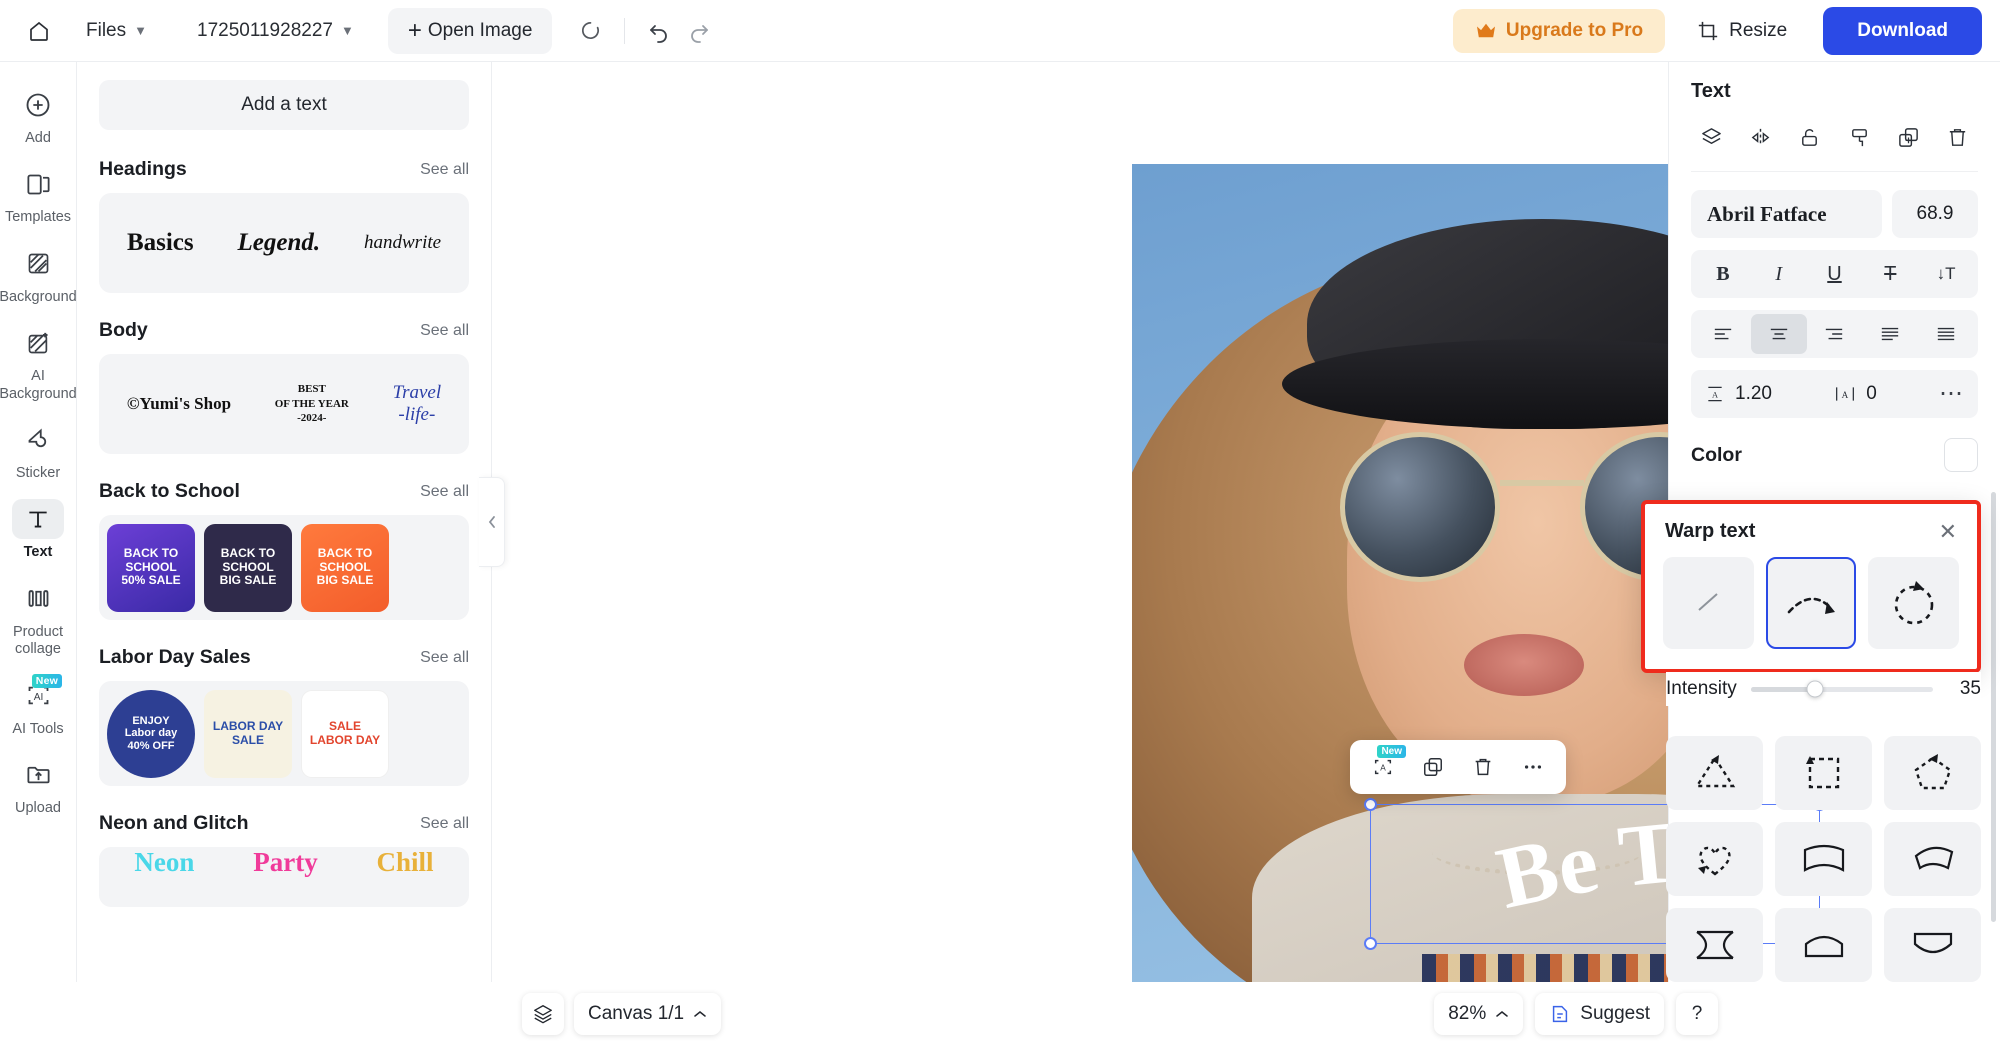  Describe the element at coordinates (1993, 707) in the screenshot. I see `right-panel-scrollbar` at that location.